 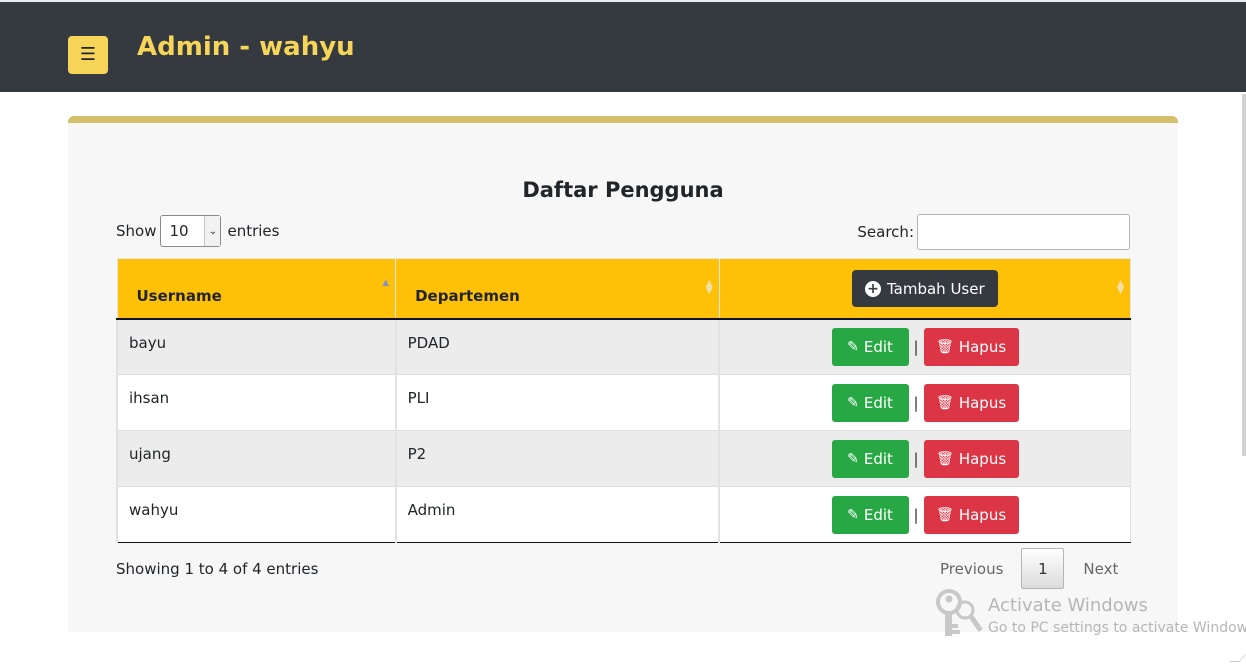 I want to click on column-header-label: Username, so click(x=179, y=296).